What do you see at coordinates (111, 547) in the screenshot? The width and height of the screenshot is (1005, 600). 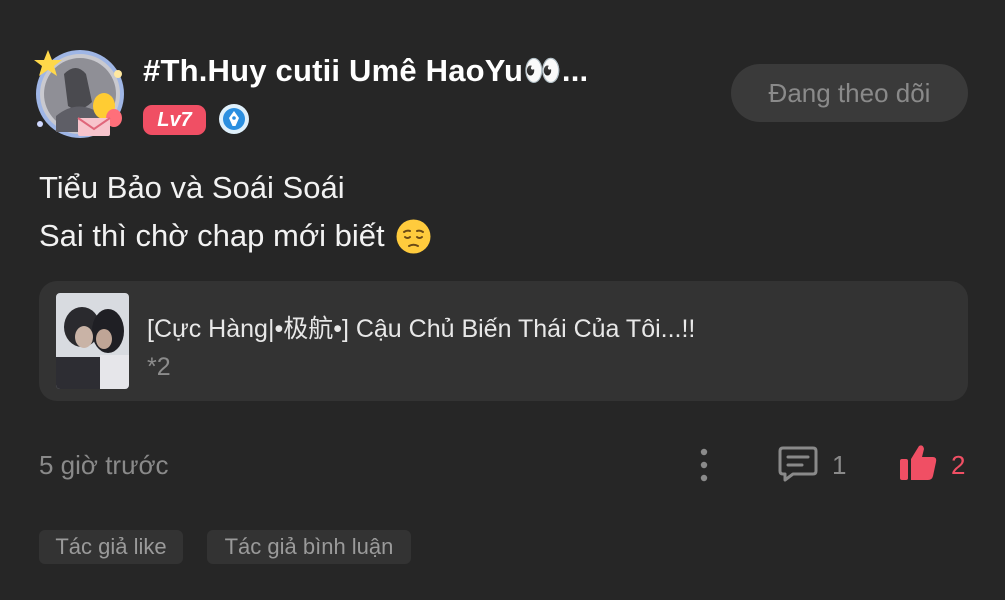 I see `author-liked-tag: Tác giả like` at bounding box center [111, 547].